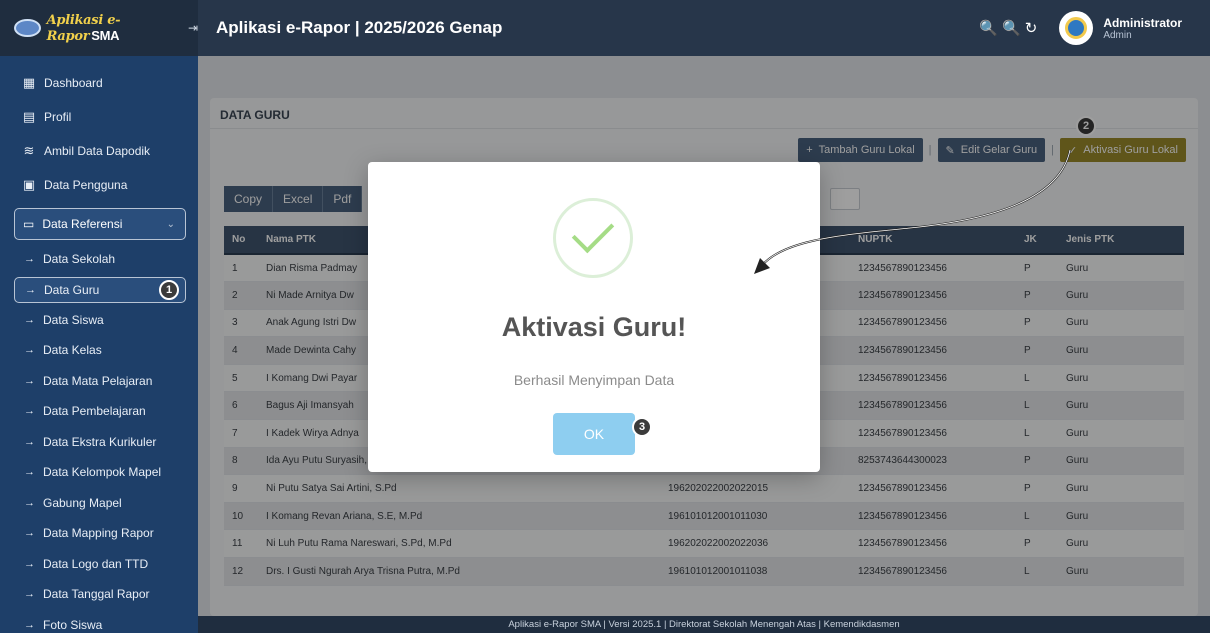 This screenshot has width=1210, height=633. What do you see at coordinates (99, 320) in the screenshot?
I see `sidebar-subitem: → Data Siswa` at bounding box center [99, 320].